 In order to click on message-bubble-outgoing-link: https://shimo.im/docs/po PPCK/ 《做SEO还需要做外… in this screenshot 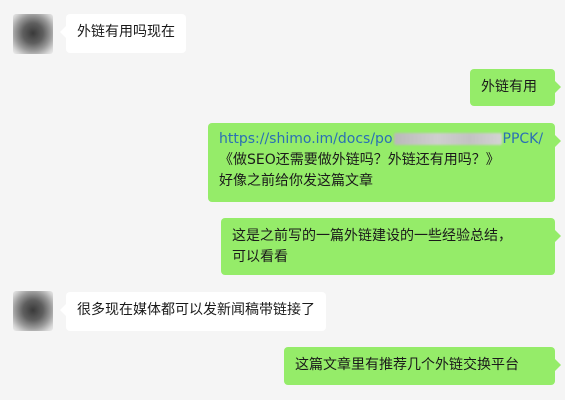, I will do `click(384, 162)`.